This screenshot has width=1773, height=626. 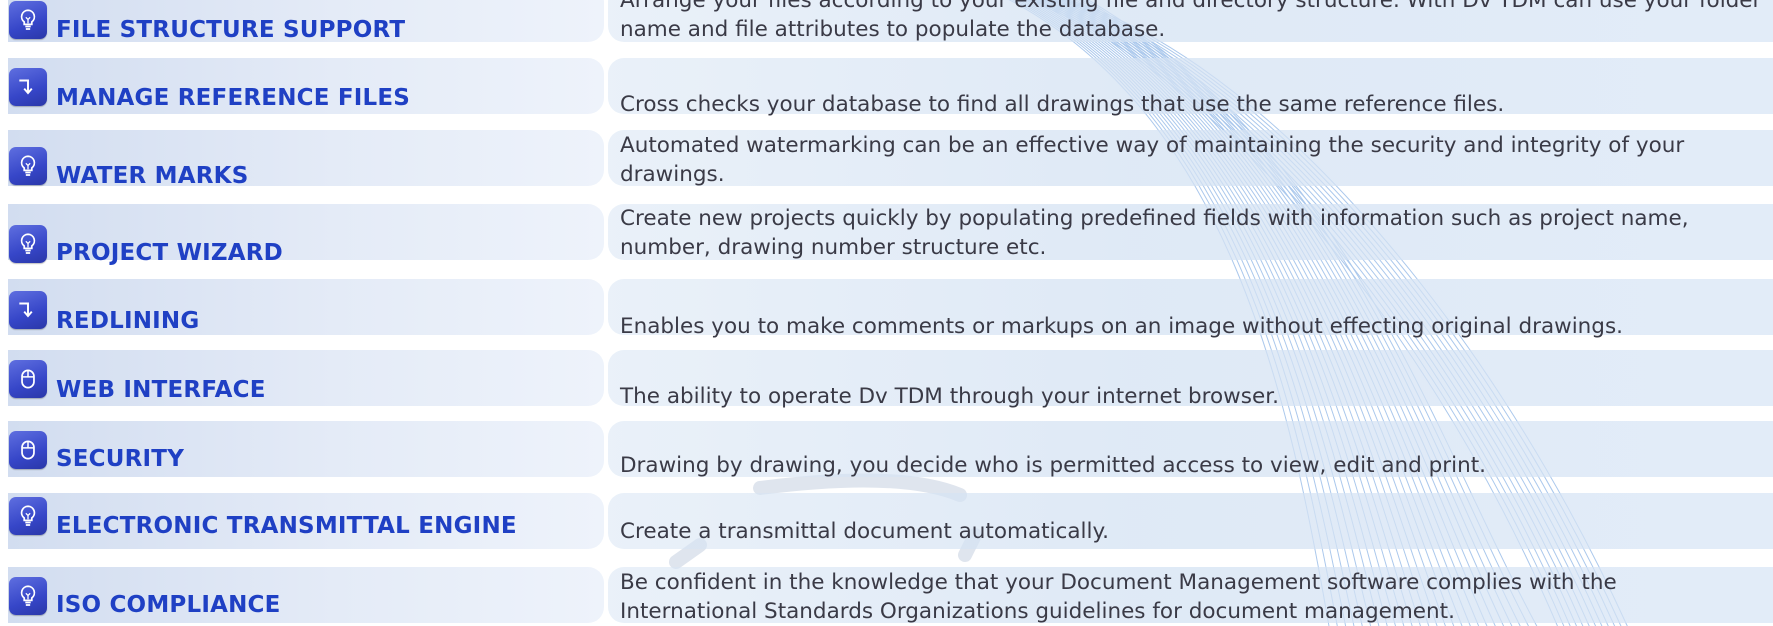 What do you see at coordinates (169, 253) in the screenshot?
I see `feature-label: PROJECT WIZARD` at bounding box center [169, 253].